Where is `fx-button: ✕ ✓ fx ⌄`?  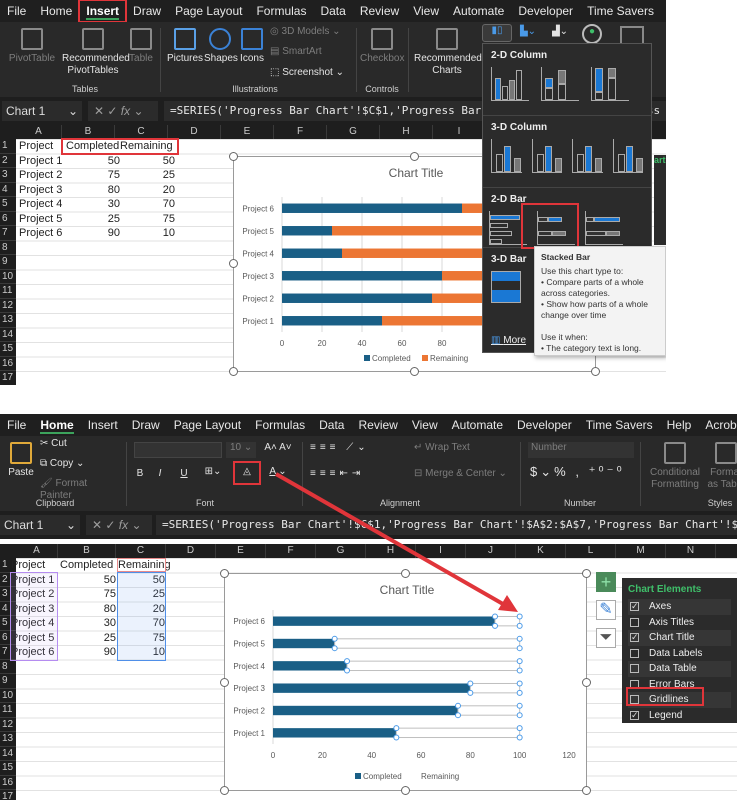
fx-button: ✕ ✓ fx ⌄ is located at coordinates (123, 111).